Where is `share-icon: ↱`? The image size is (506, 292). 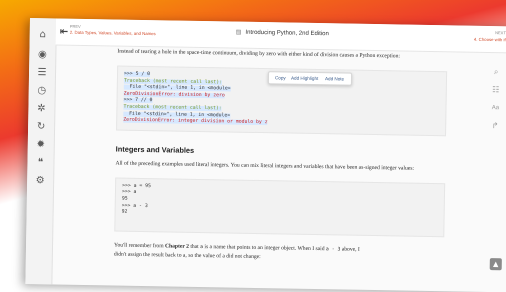 share-icon: ↱ is located at coordinates (495, 126).